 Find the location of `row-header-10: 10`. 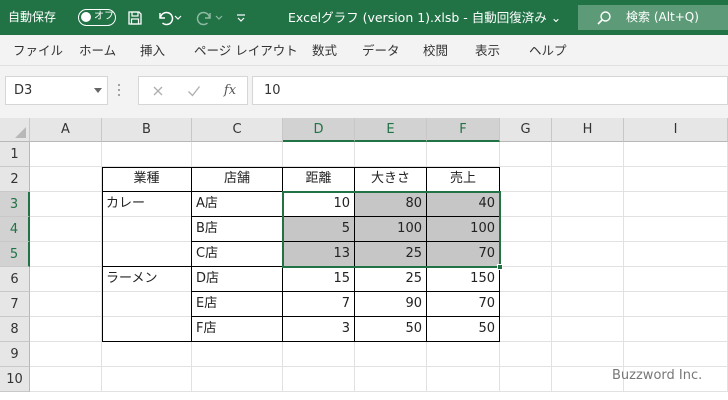

row-header-10: 10 is located at coordinates (15, 379).